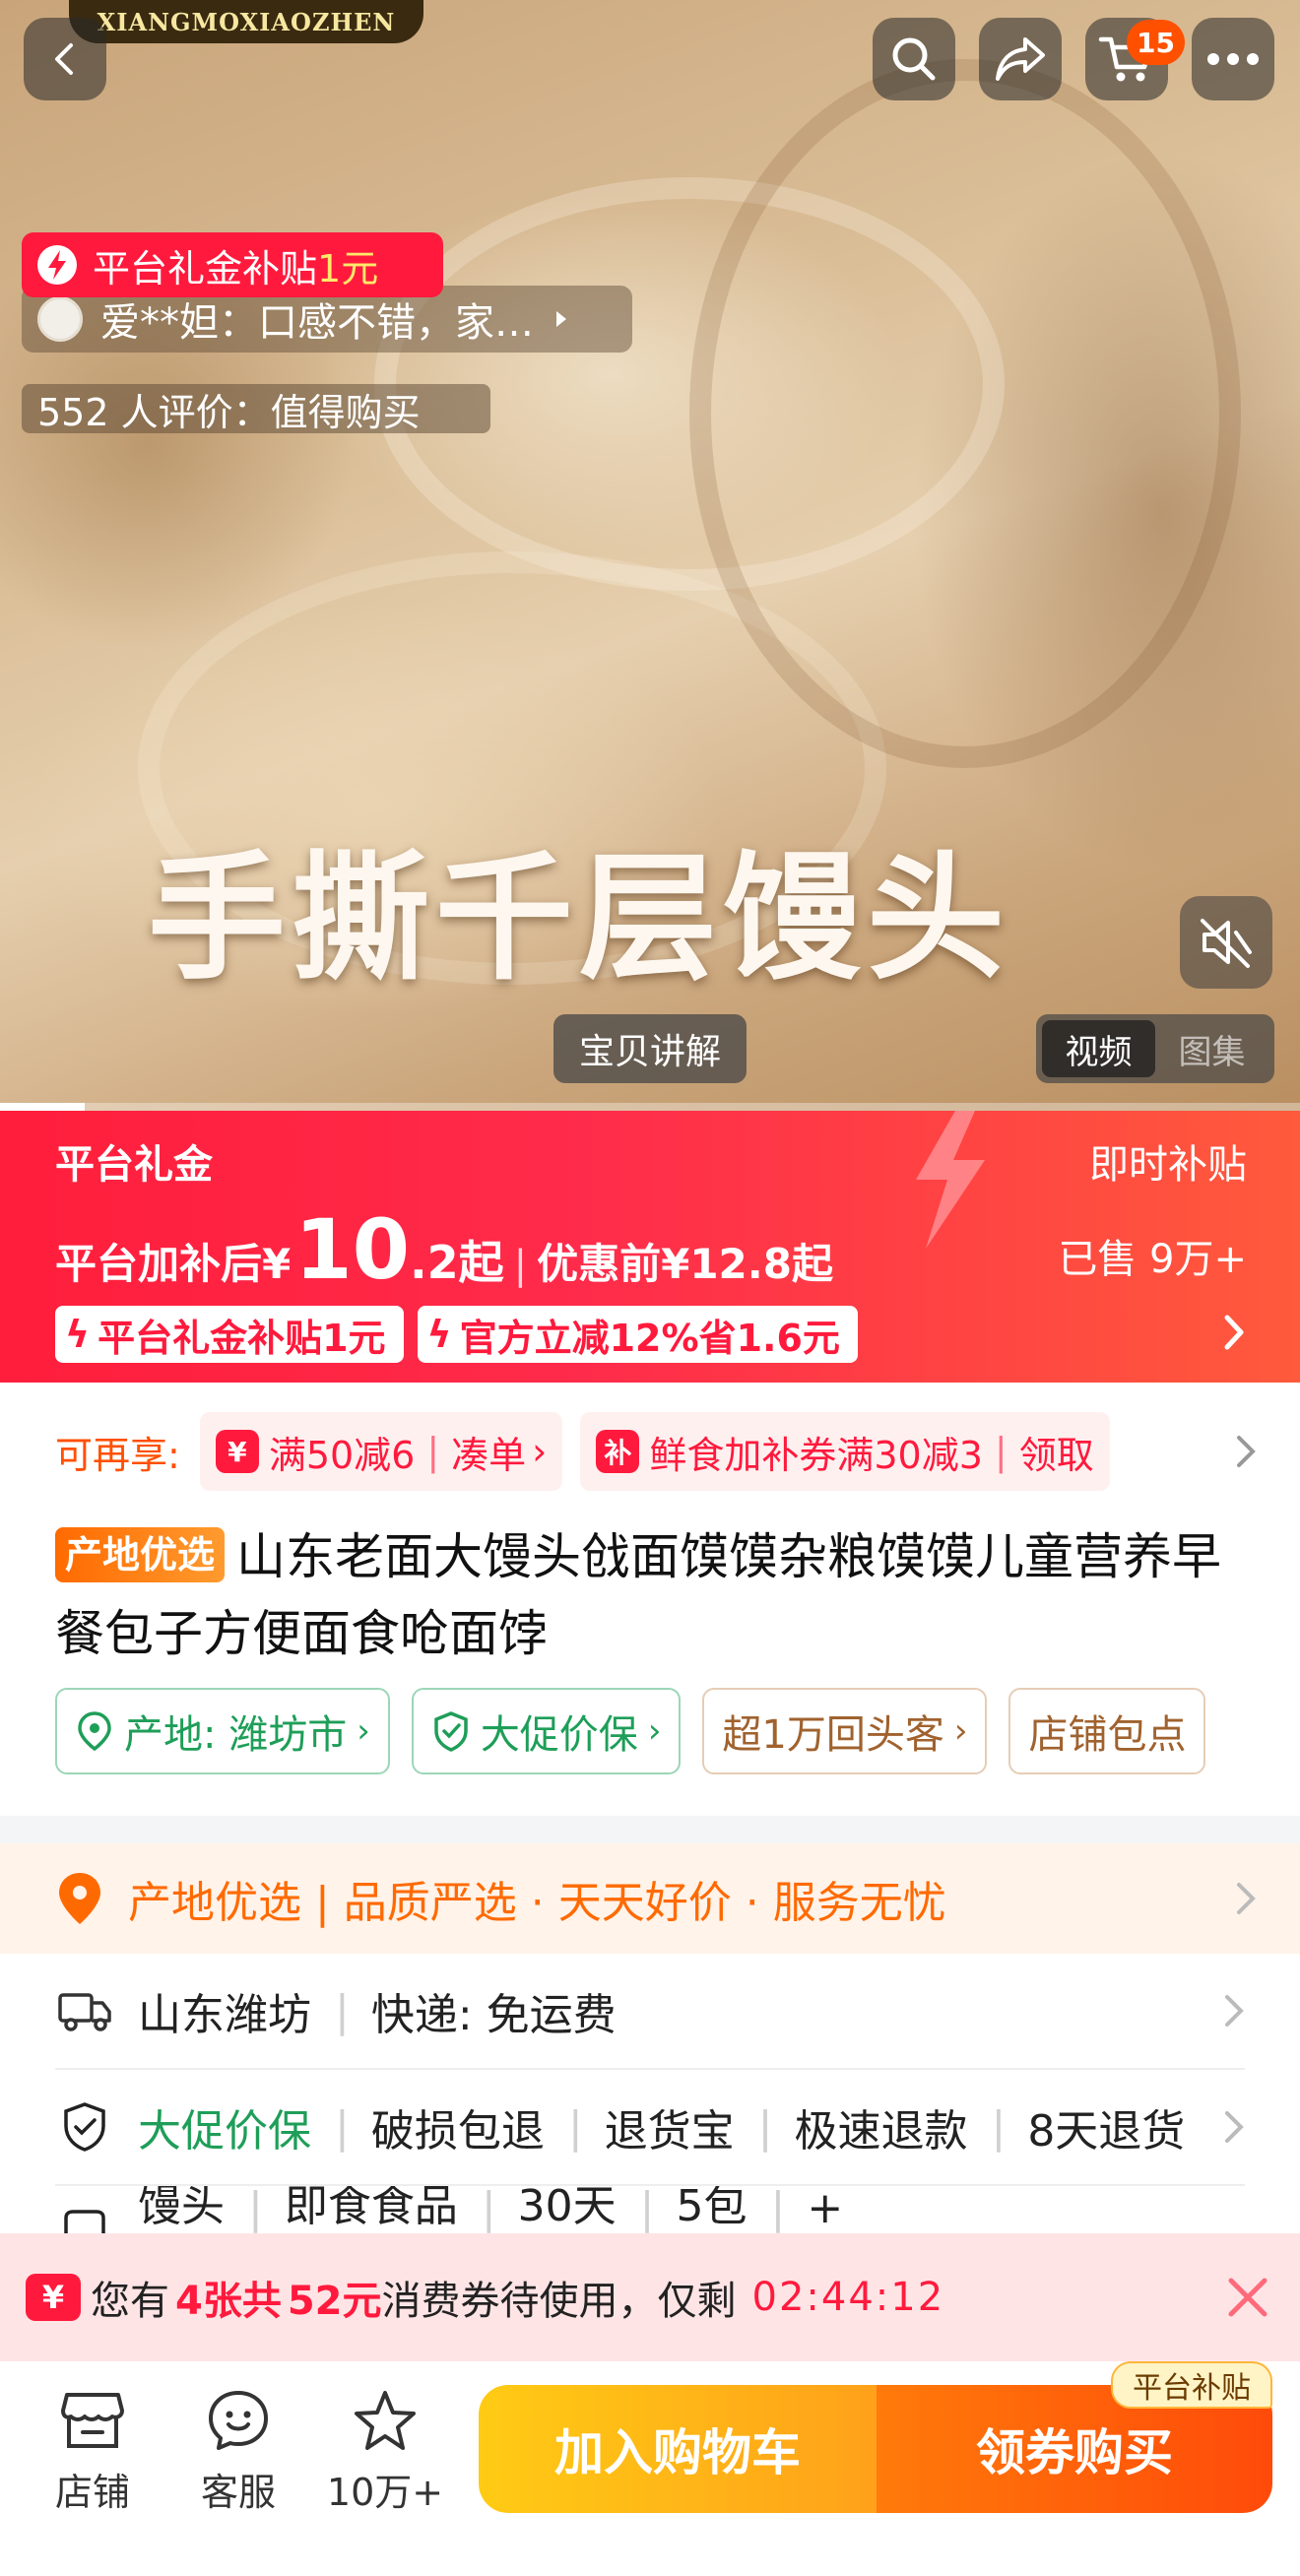  What do you see at coordinates (236, 1735) in the screenshot?
I see `origin-tag-label: 产地: 潍坊市` at bounding box center [236, 1735].